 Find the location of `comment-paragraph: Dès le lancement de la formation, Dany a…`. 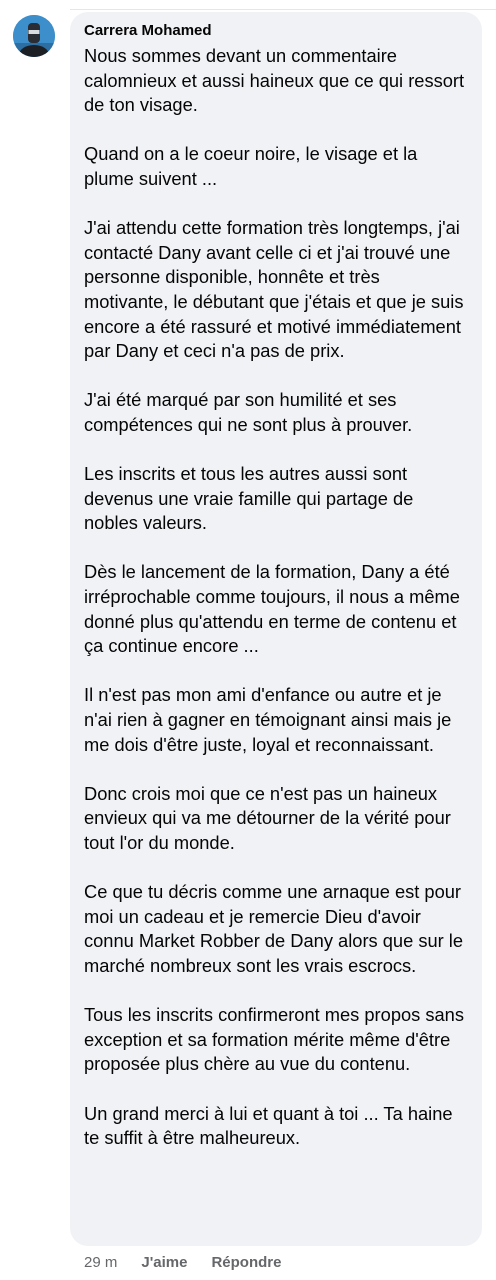

comment-paragraph: Dès le lancement de la formation, Dany a… is located at coordinates (272, 609).